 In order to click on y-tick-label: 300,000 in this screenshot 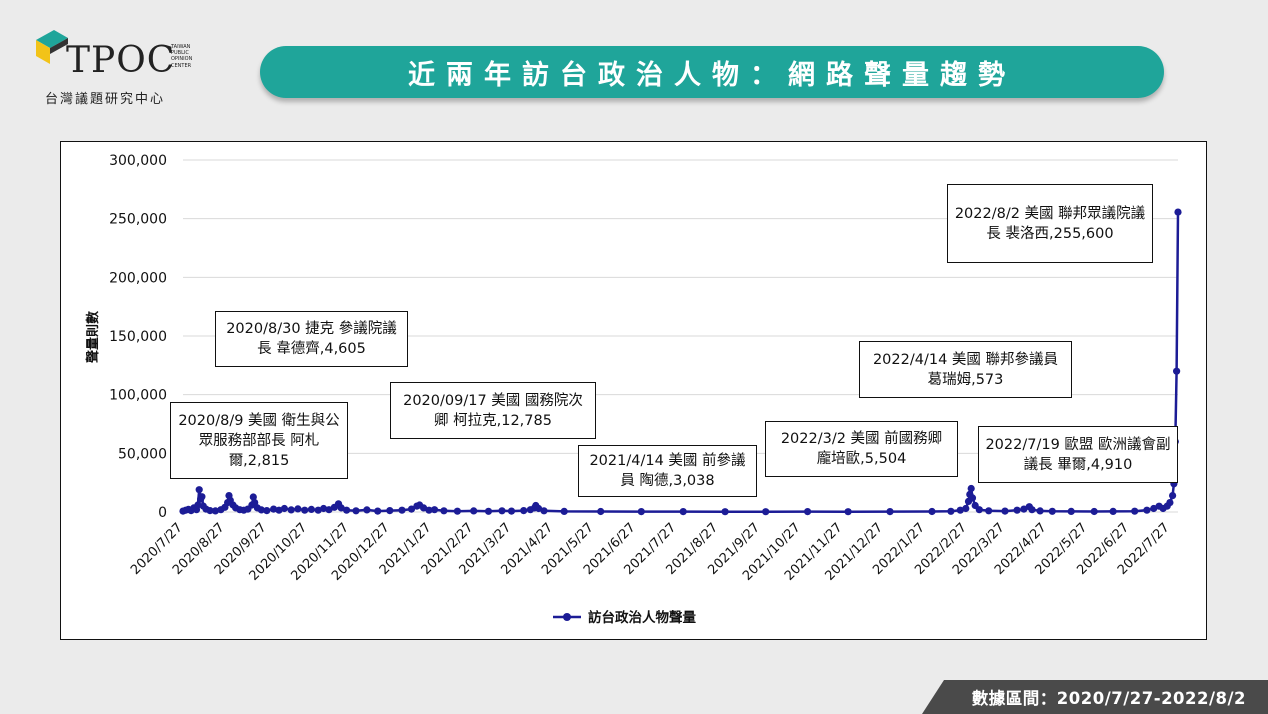, I will do `click(138, 161)`.